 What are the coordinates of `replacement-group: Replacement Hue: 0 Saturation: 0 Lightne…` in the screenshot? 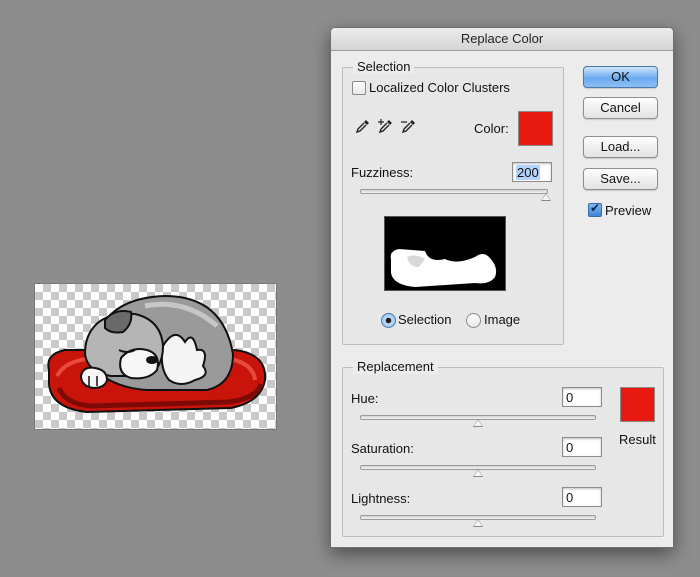 It's located at (503, 448).